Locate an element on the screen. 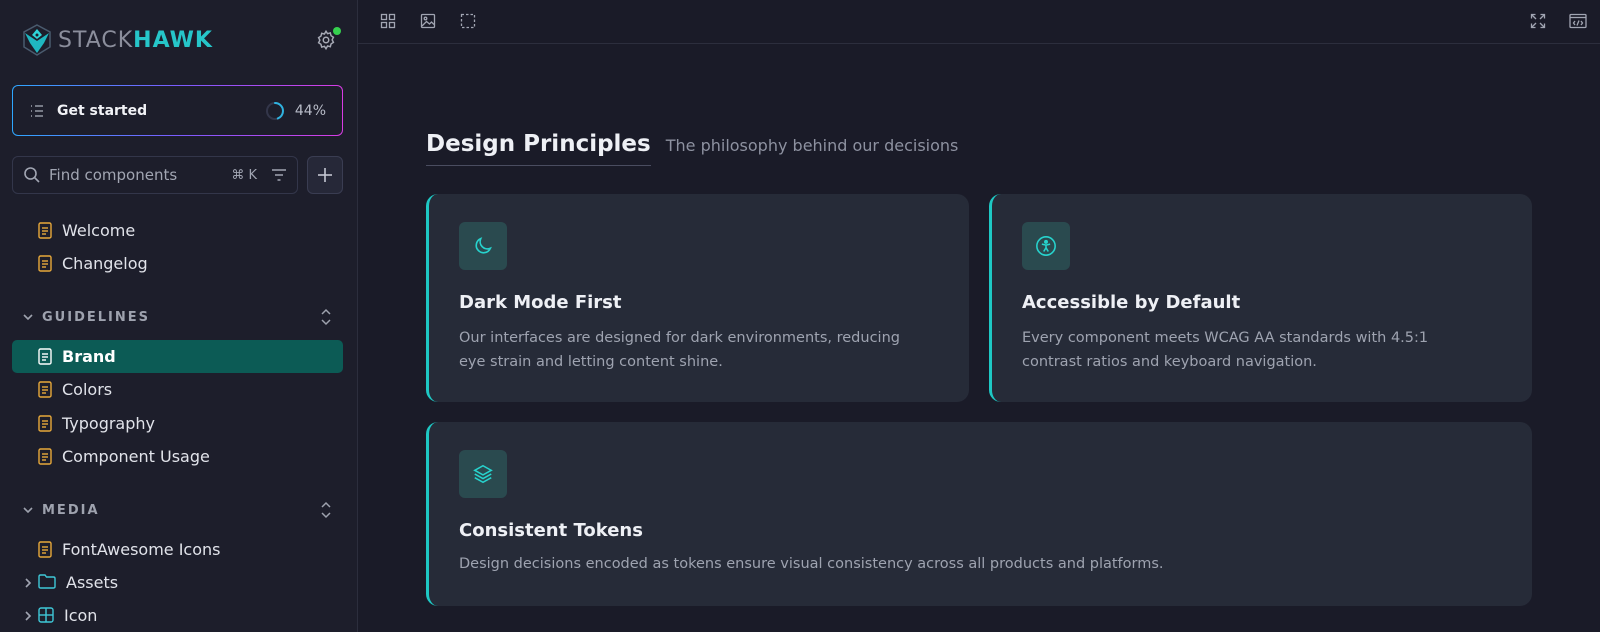 The height and width of the screenshot is (632, 1600). brand-name-stack: STACK is located at coordinates (96, 40).